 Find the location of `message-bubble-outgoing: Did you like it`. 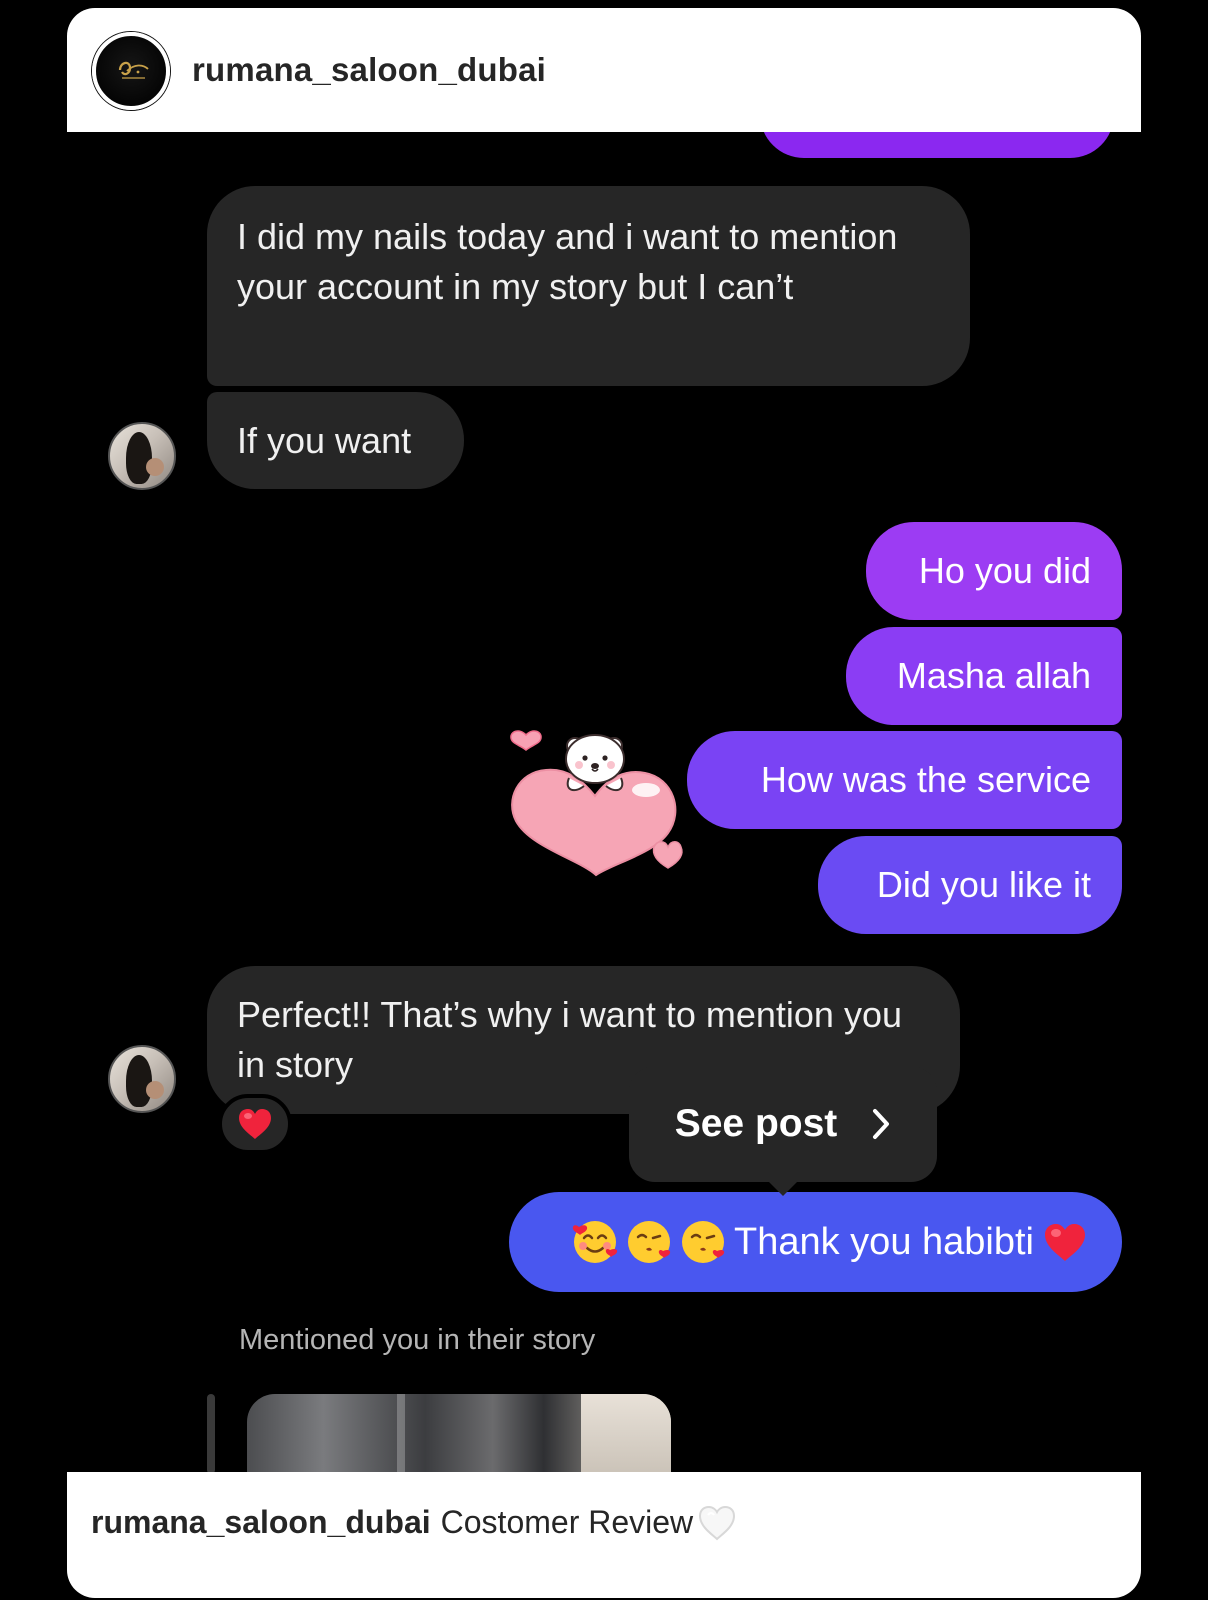

message-bubble-outgoing: Did you like it is located at coordinates (970, 885).